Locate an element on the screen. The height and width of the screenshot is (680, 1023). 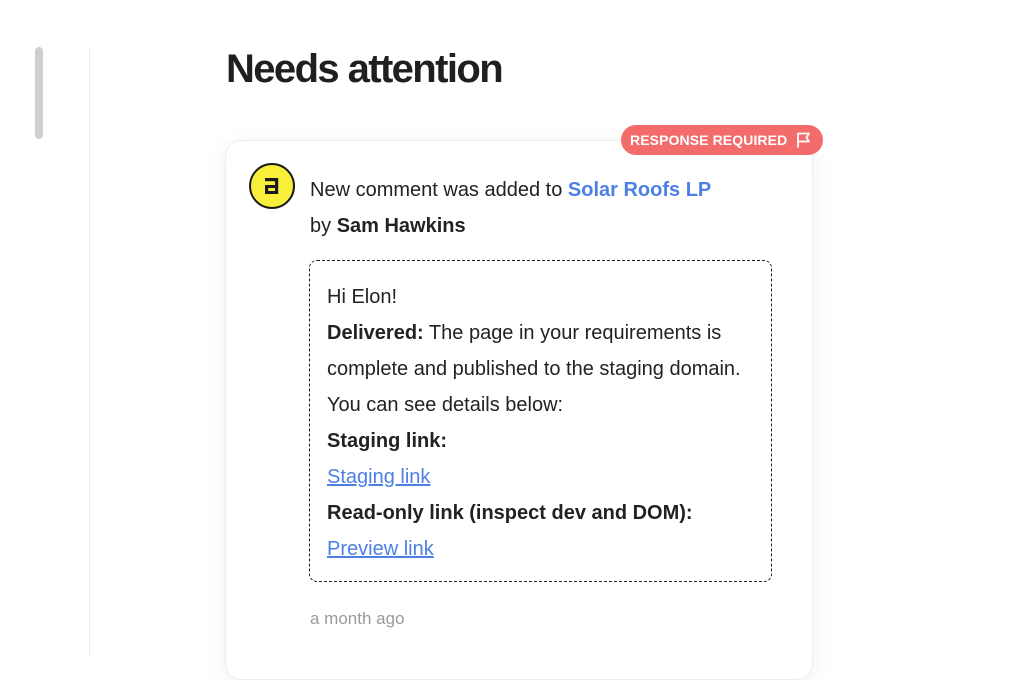
author-name: Sam Hawkins is located at coordinates (401, 226).